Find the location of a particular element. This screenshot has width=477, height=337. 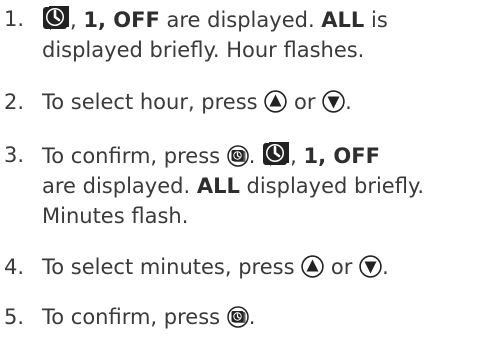

step-number: 2. is located at coordinates (14, 102).